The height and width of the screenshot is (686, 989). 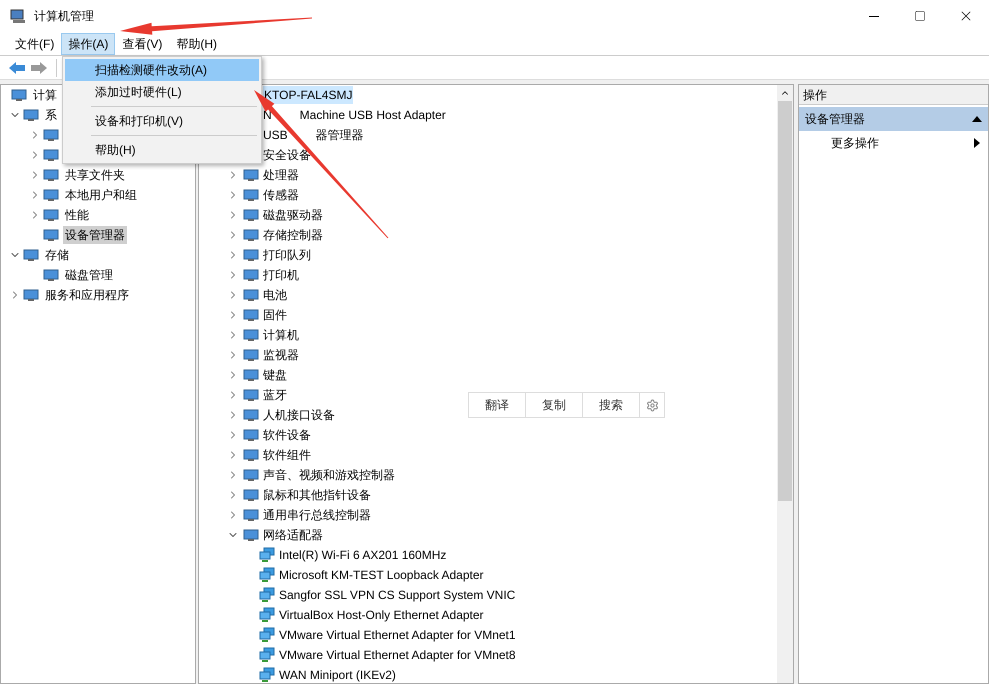 I want to click on tree-item: 鼠标和其他指针设备, so click(x=317, y=495).